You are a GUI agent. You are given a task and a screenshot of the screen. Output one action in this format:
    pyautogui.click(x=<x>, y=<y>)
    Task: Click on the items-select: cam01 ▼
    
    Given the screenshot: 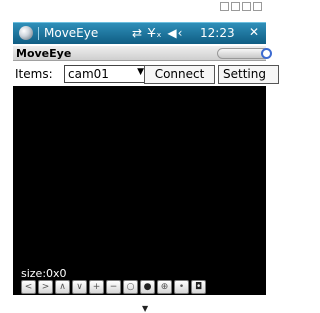 What is the action you would take?
    pyautogui.click(x=106, y=74)
    